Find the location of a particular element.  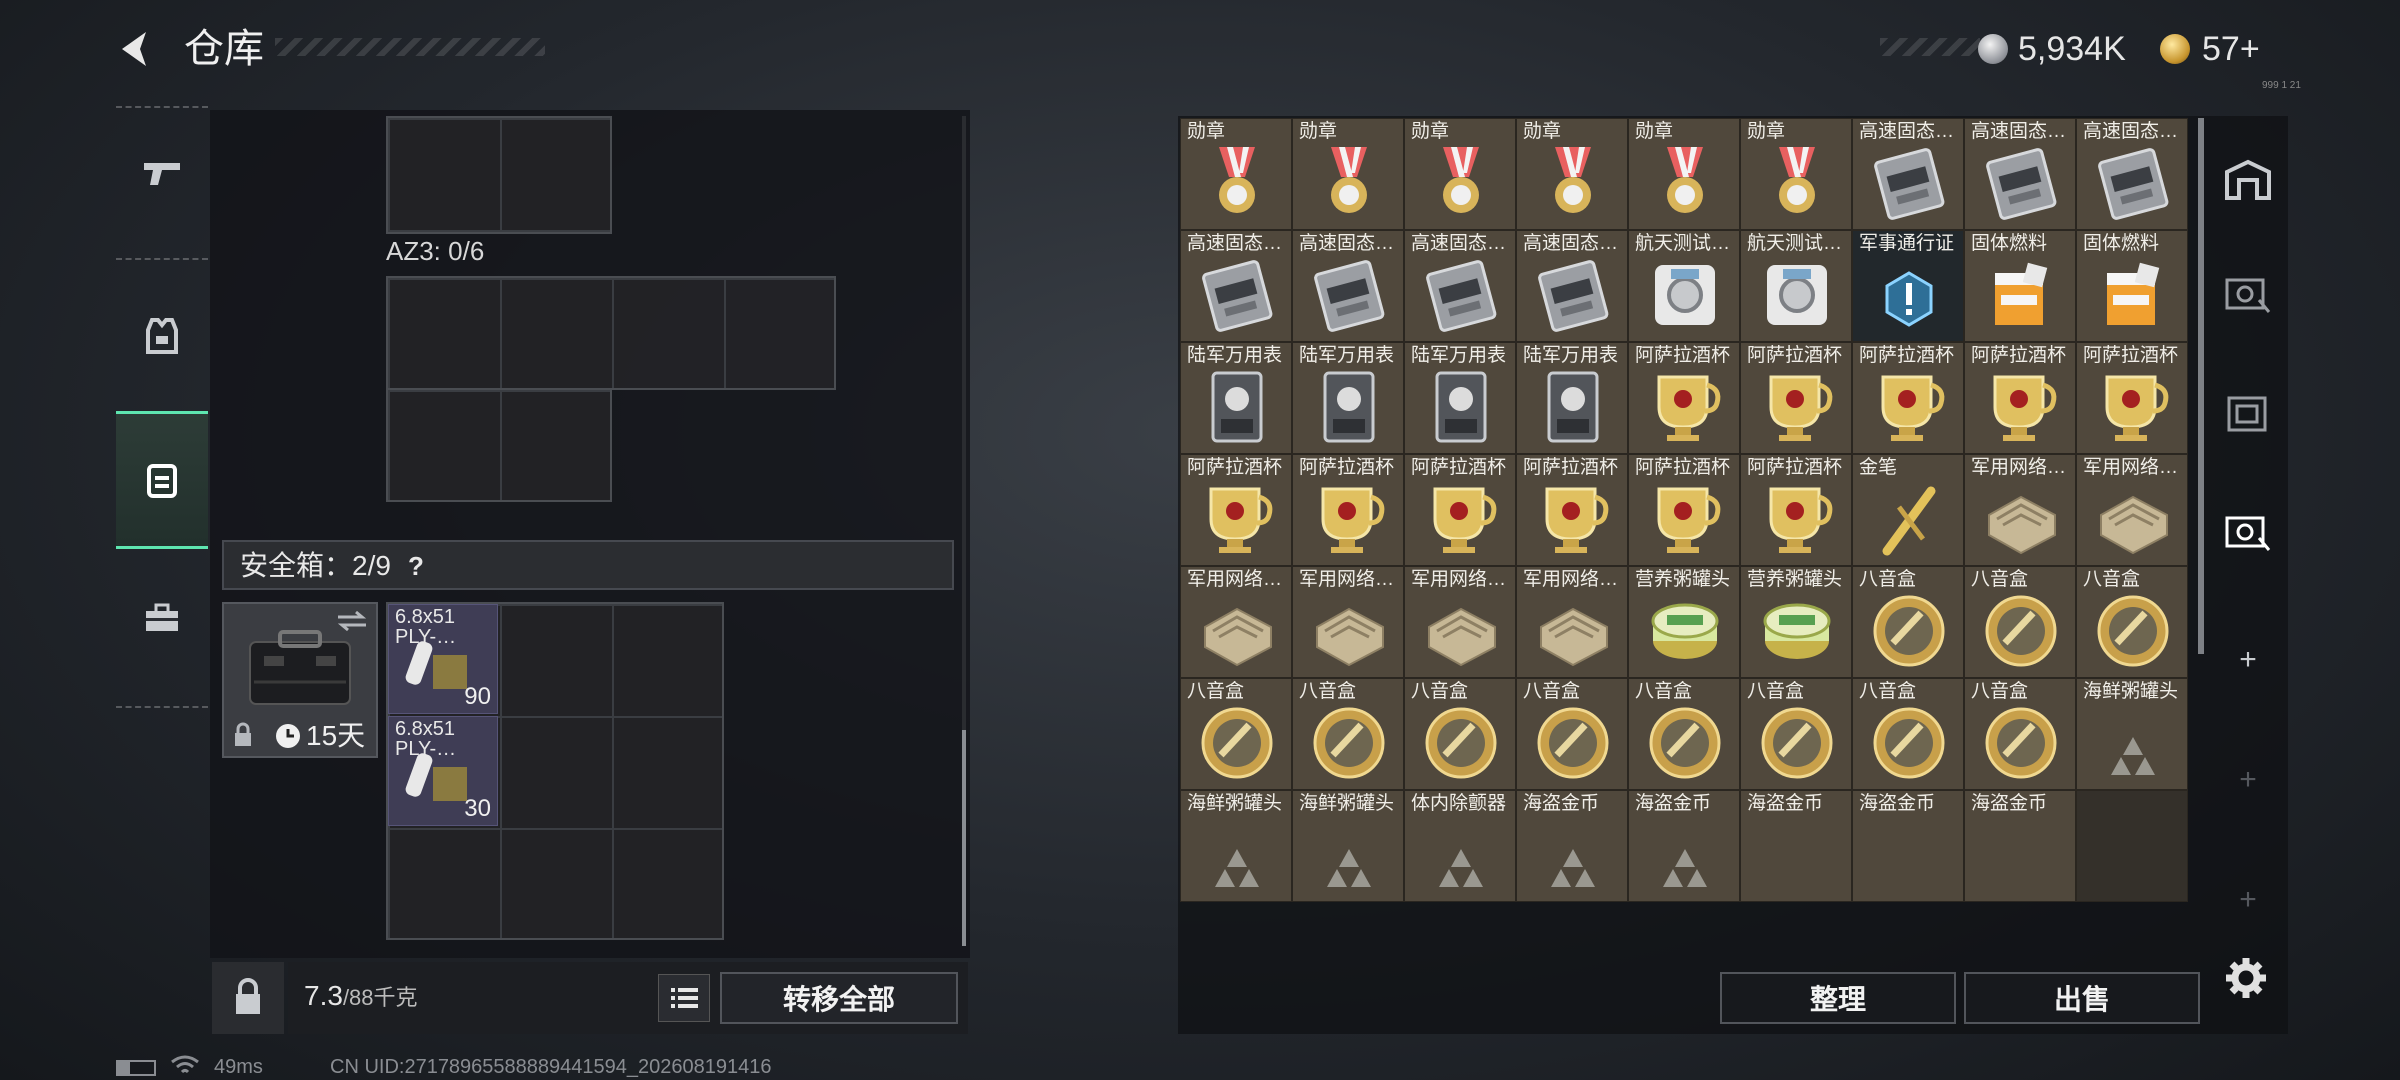

tab-weapons is located at coordinates (162, 172).